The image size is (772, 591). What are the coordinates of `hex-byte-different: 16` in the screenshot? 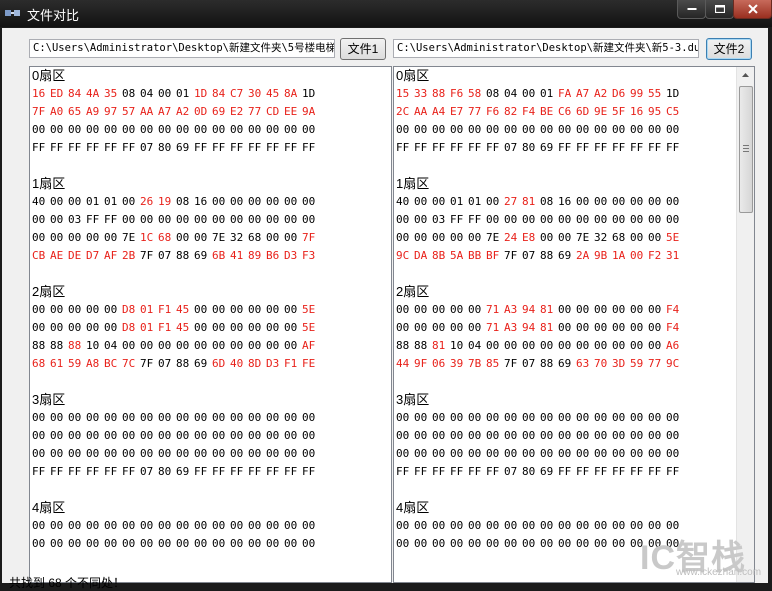 It's located at (637, 111).